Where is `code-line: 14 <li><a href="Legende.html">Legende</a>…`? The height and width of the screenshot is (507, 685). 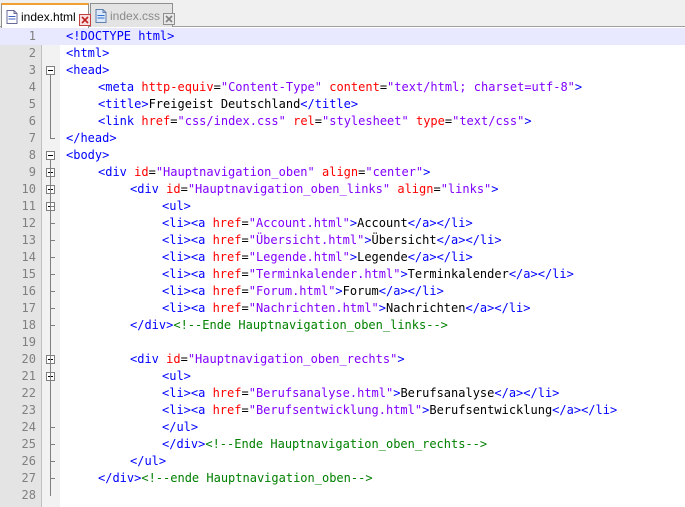
code-line: 14 <li><a href="Legende.html">Legende</a>… is located at coordinates (342, 257).